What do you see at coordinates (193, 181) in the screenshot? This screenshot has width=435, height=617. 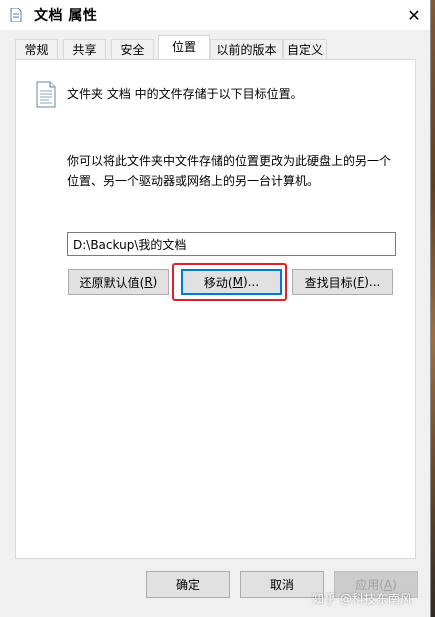 I see `description-line-2: 位置、另一个驱动器或网络上的另一台计算机。` at bounding box center [193, 181].